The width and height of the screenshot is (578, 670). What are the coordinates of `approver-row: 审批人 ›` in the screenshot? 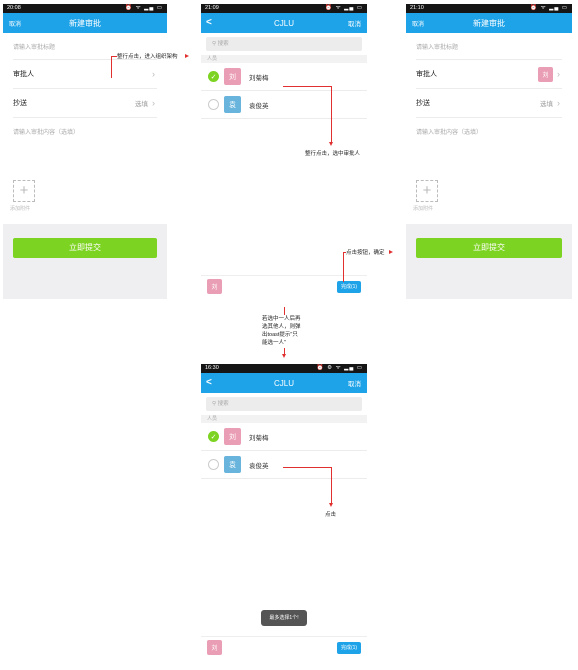 It's located at (85, 74).